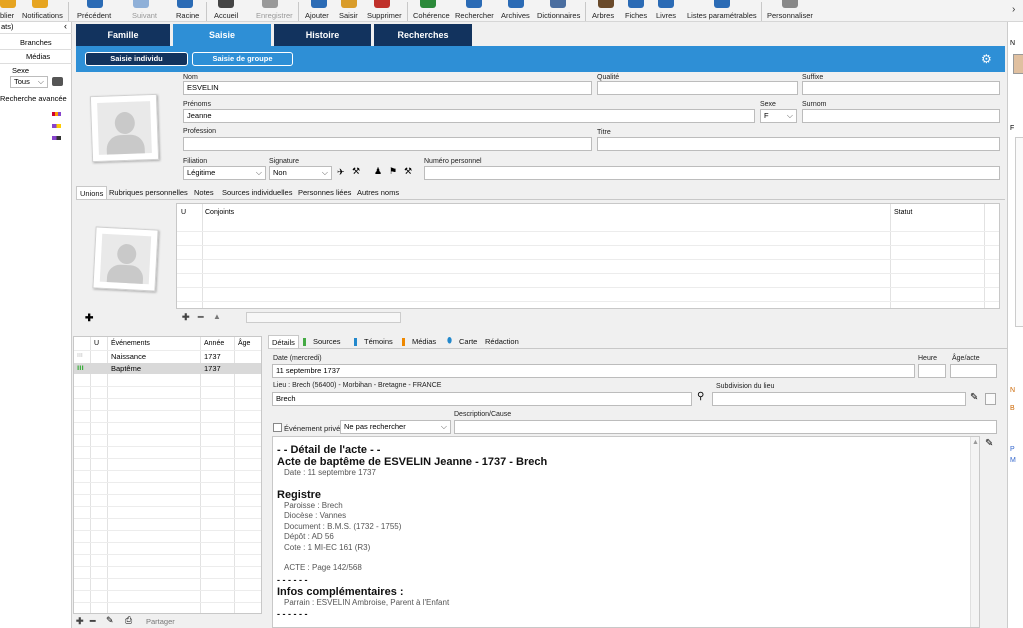  What do you see at coordinates (666, 4) in the screenshot?
I see `books-icon` at bounding box center [666, 4].